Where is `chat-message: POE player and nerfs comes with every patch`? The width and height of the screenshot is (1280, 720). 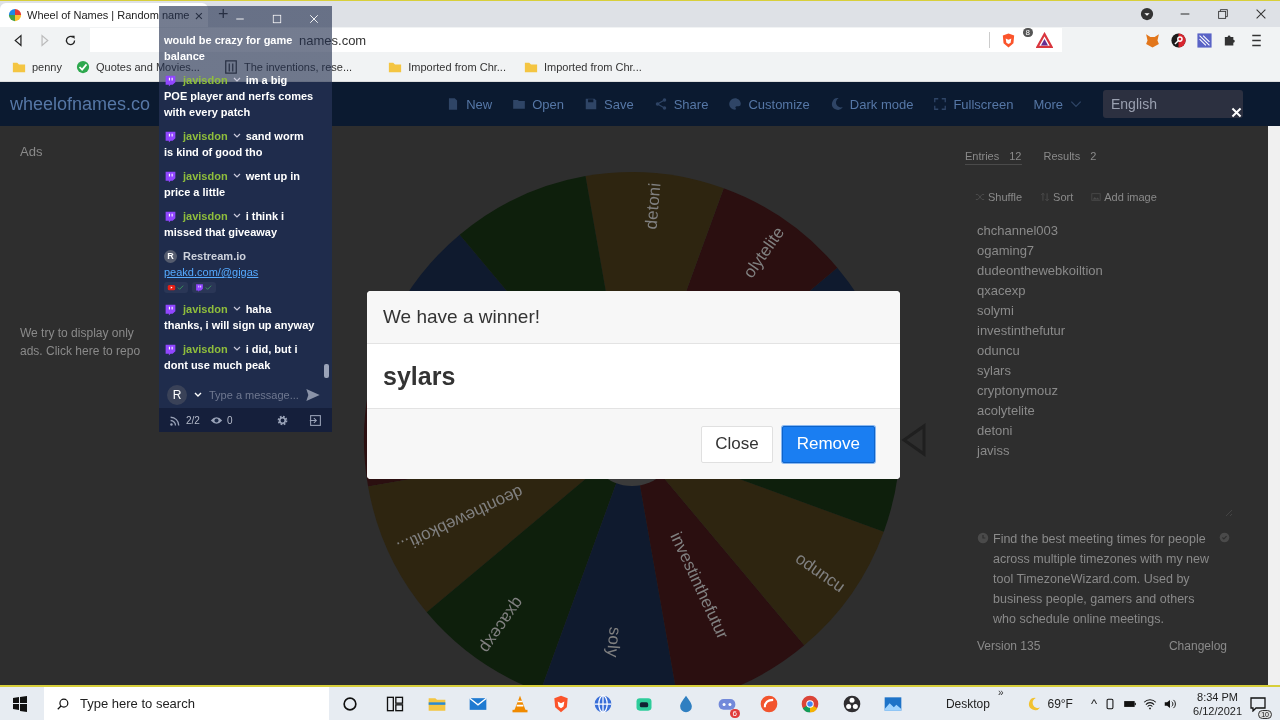
chat-message: POE player and nerfs comes with every patch is located at coordinates (239, 104).